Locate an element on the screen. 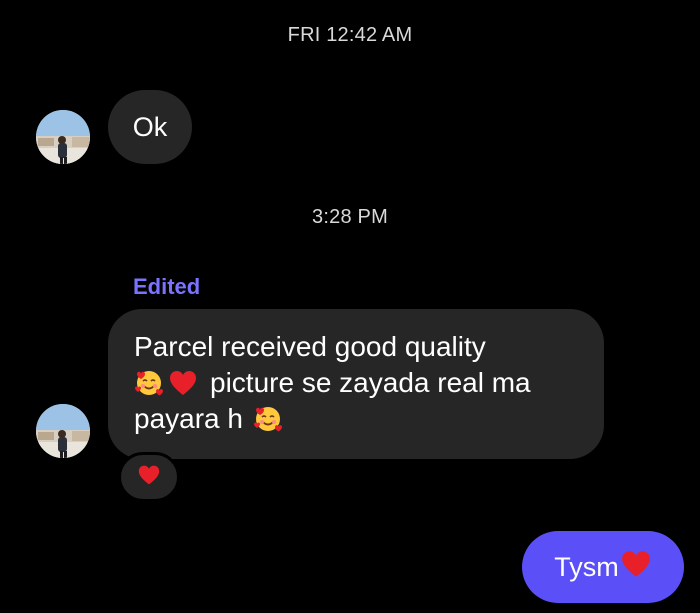 The width and height of the screenshot is (700, 613). message-bubble-incoming: Ok is located at coordinates (150, 127).